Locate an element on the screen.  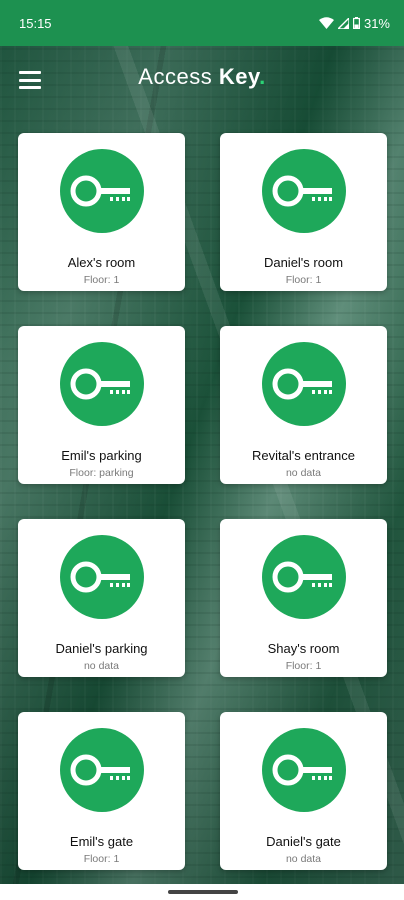
key-card: Daniel's room Floor: 1 is located at coordinates (303, 212).